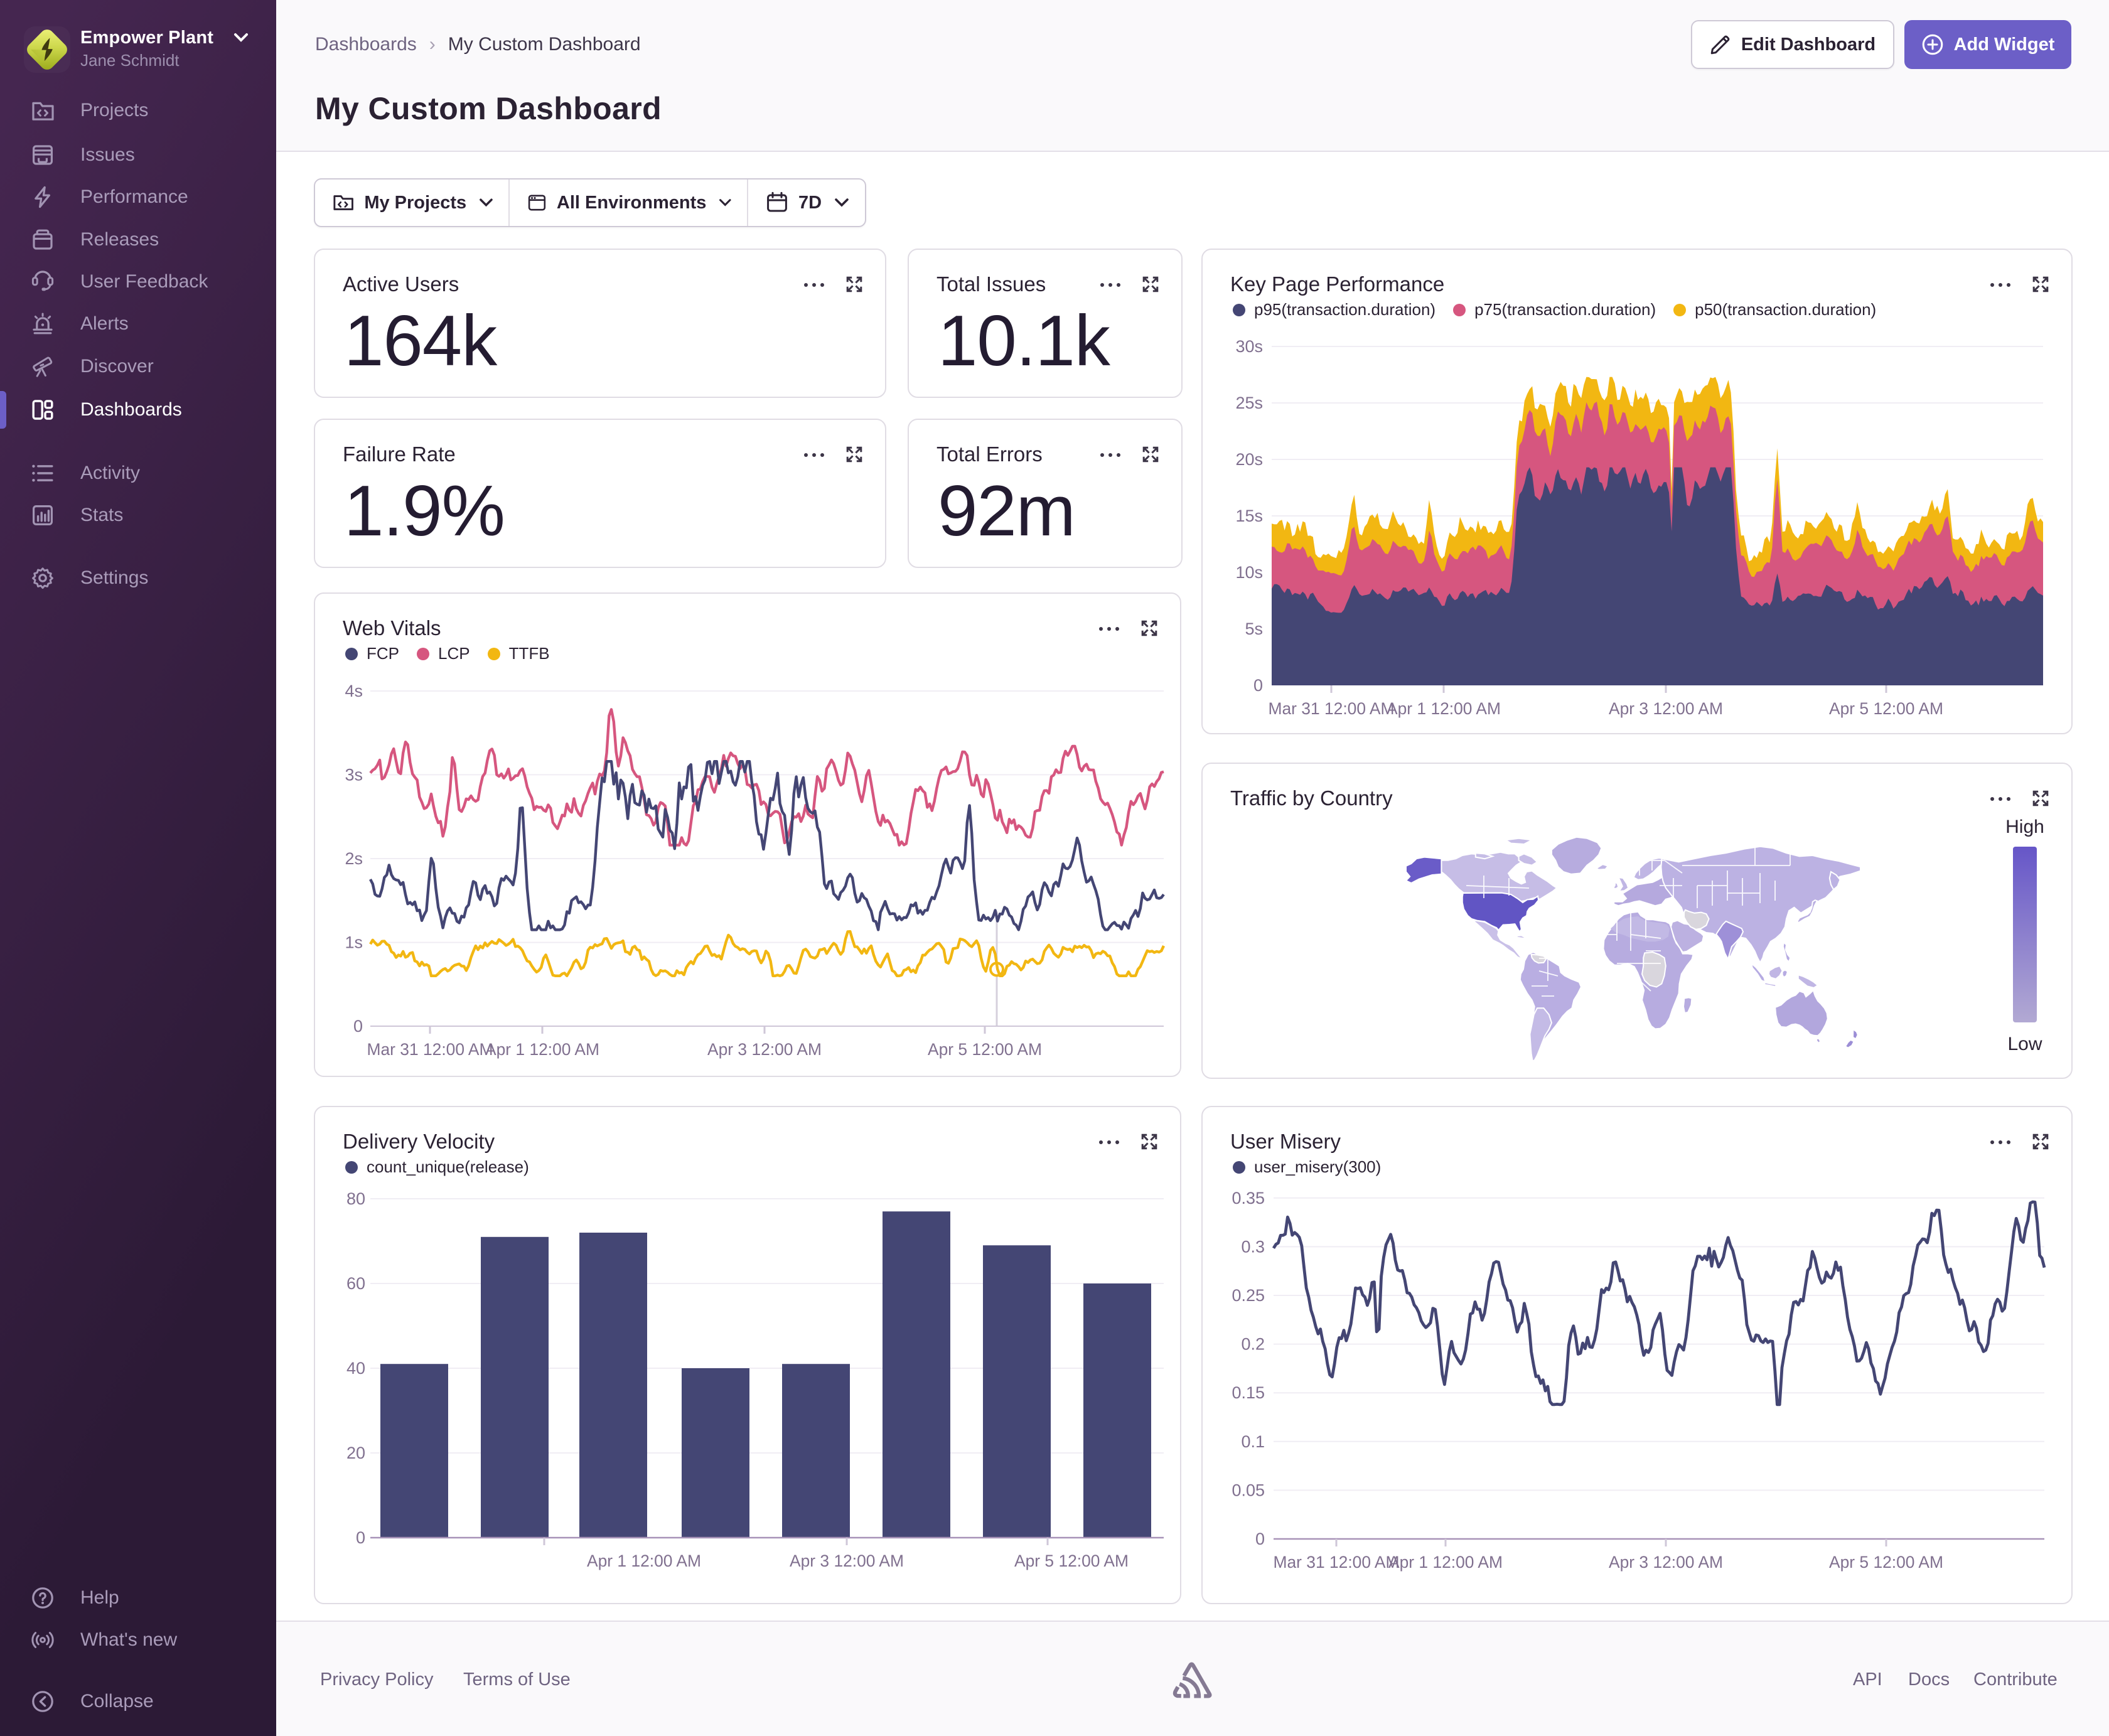  What do you see at coordinates (1249, 403) in the screenshot?
I see `svg-text: 25s` at bounding box center [1249, 403].